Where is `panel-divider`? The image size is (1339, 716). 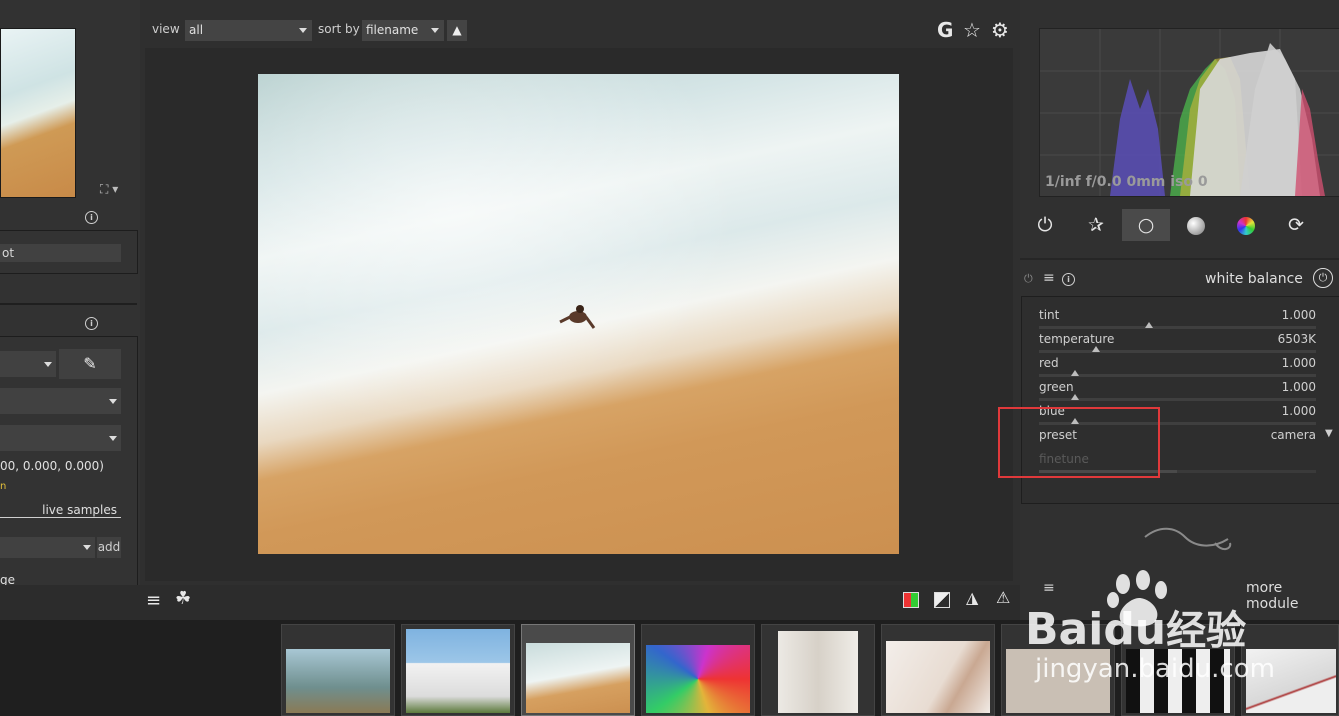
panel-divider is located at coordinates (1179, 259).